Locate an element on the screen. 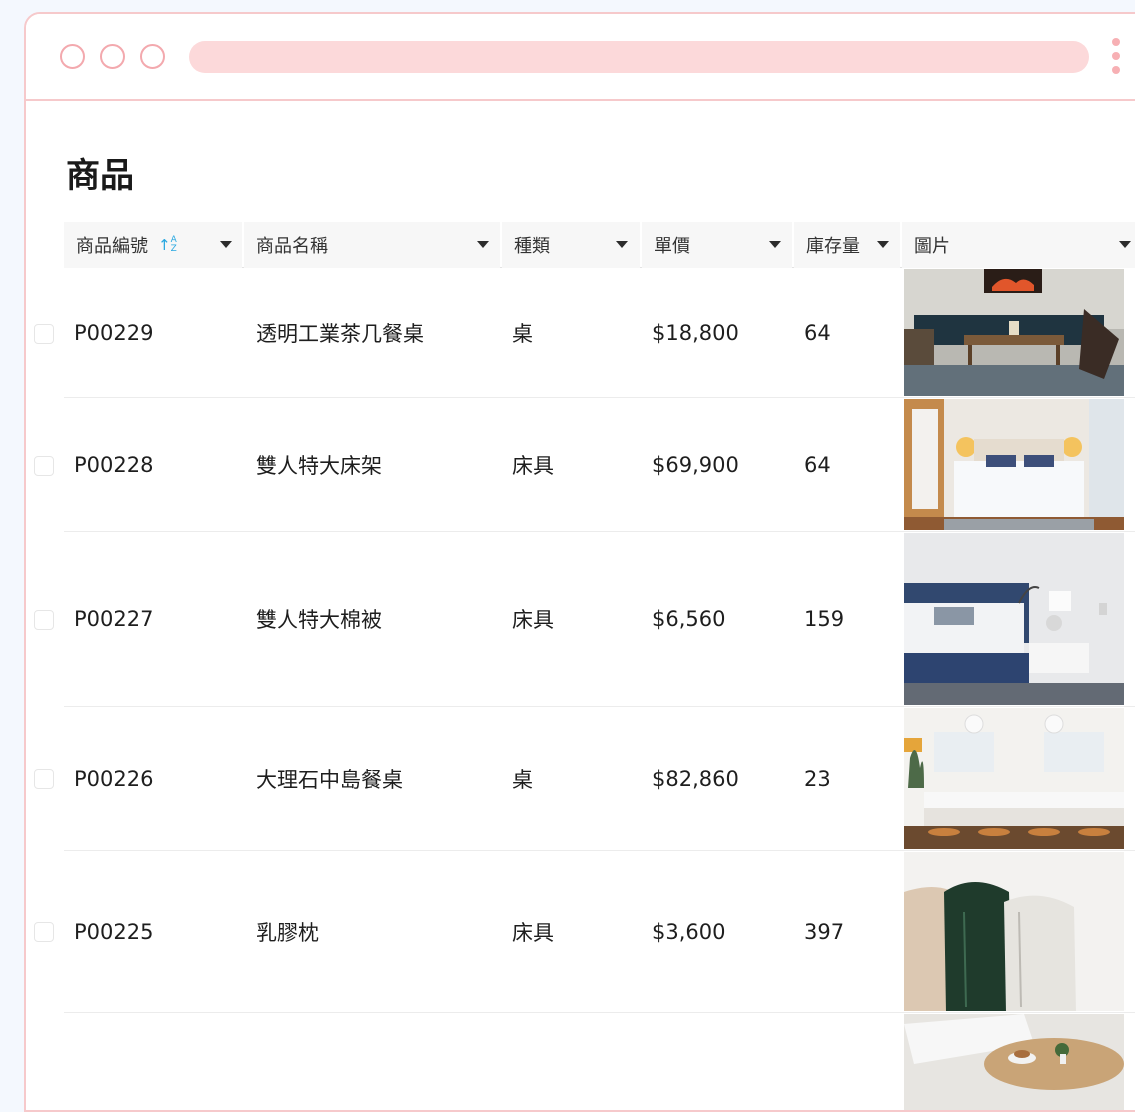 The image size is (1135, 1112). column-header-label: 圖片 is located at coordinates (932, 246).